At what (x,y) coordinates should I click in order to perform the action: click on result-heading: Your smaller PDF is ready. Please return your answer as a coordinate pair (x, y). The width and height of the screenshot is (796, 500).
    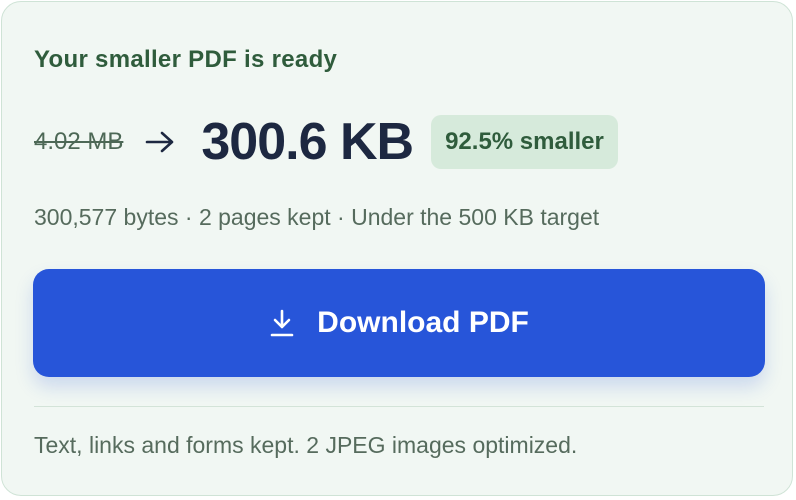
    Looking at the image, I should click on (186, 59).